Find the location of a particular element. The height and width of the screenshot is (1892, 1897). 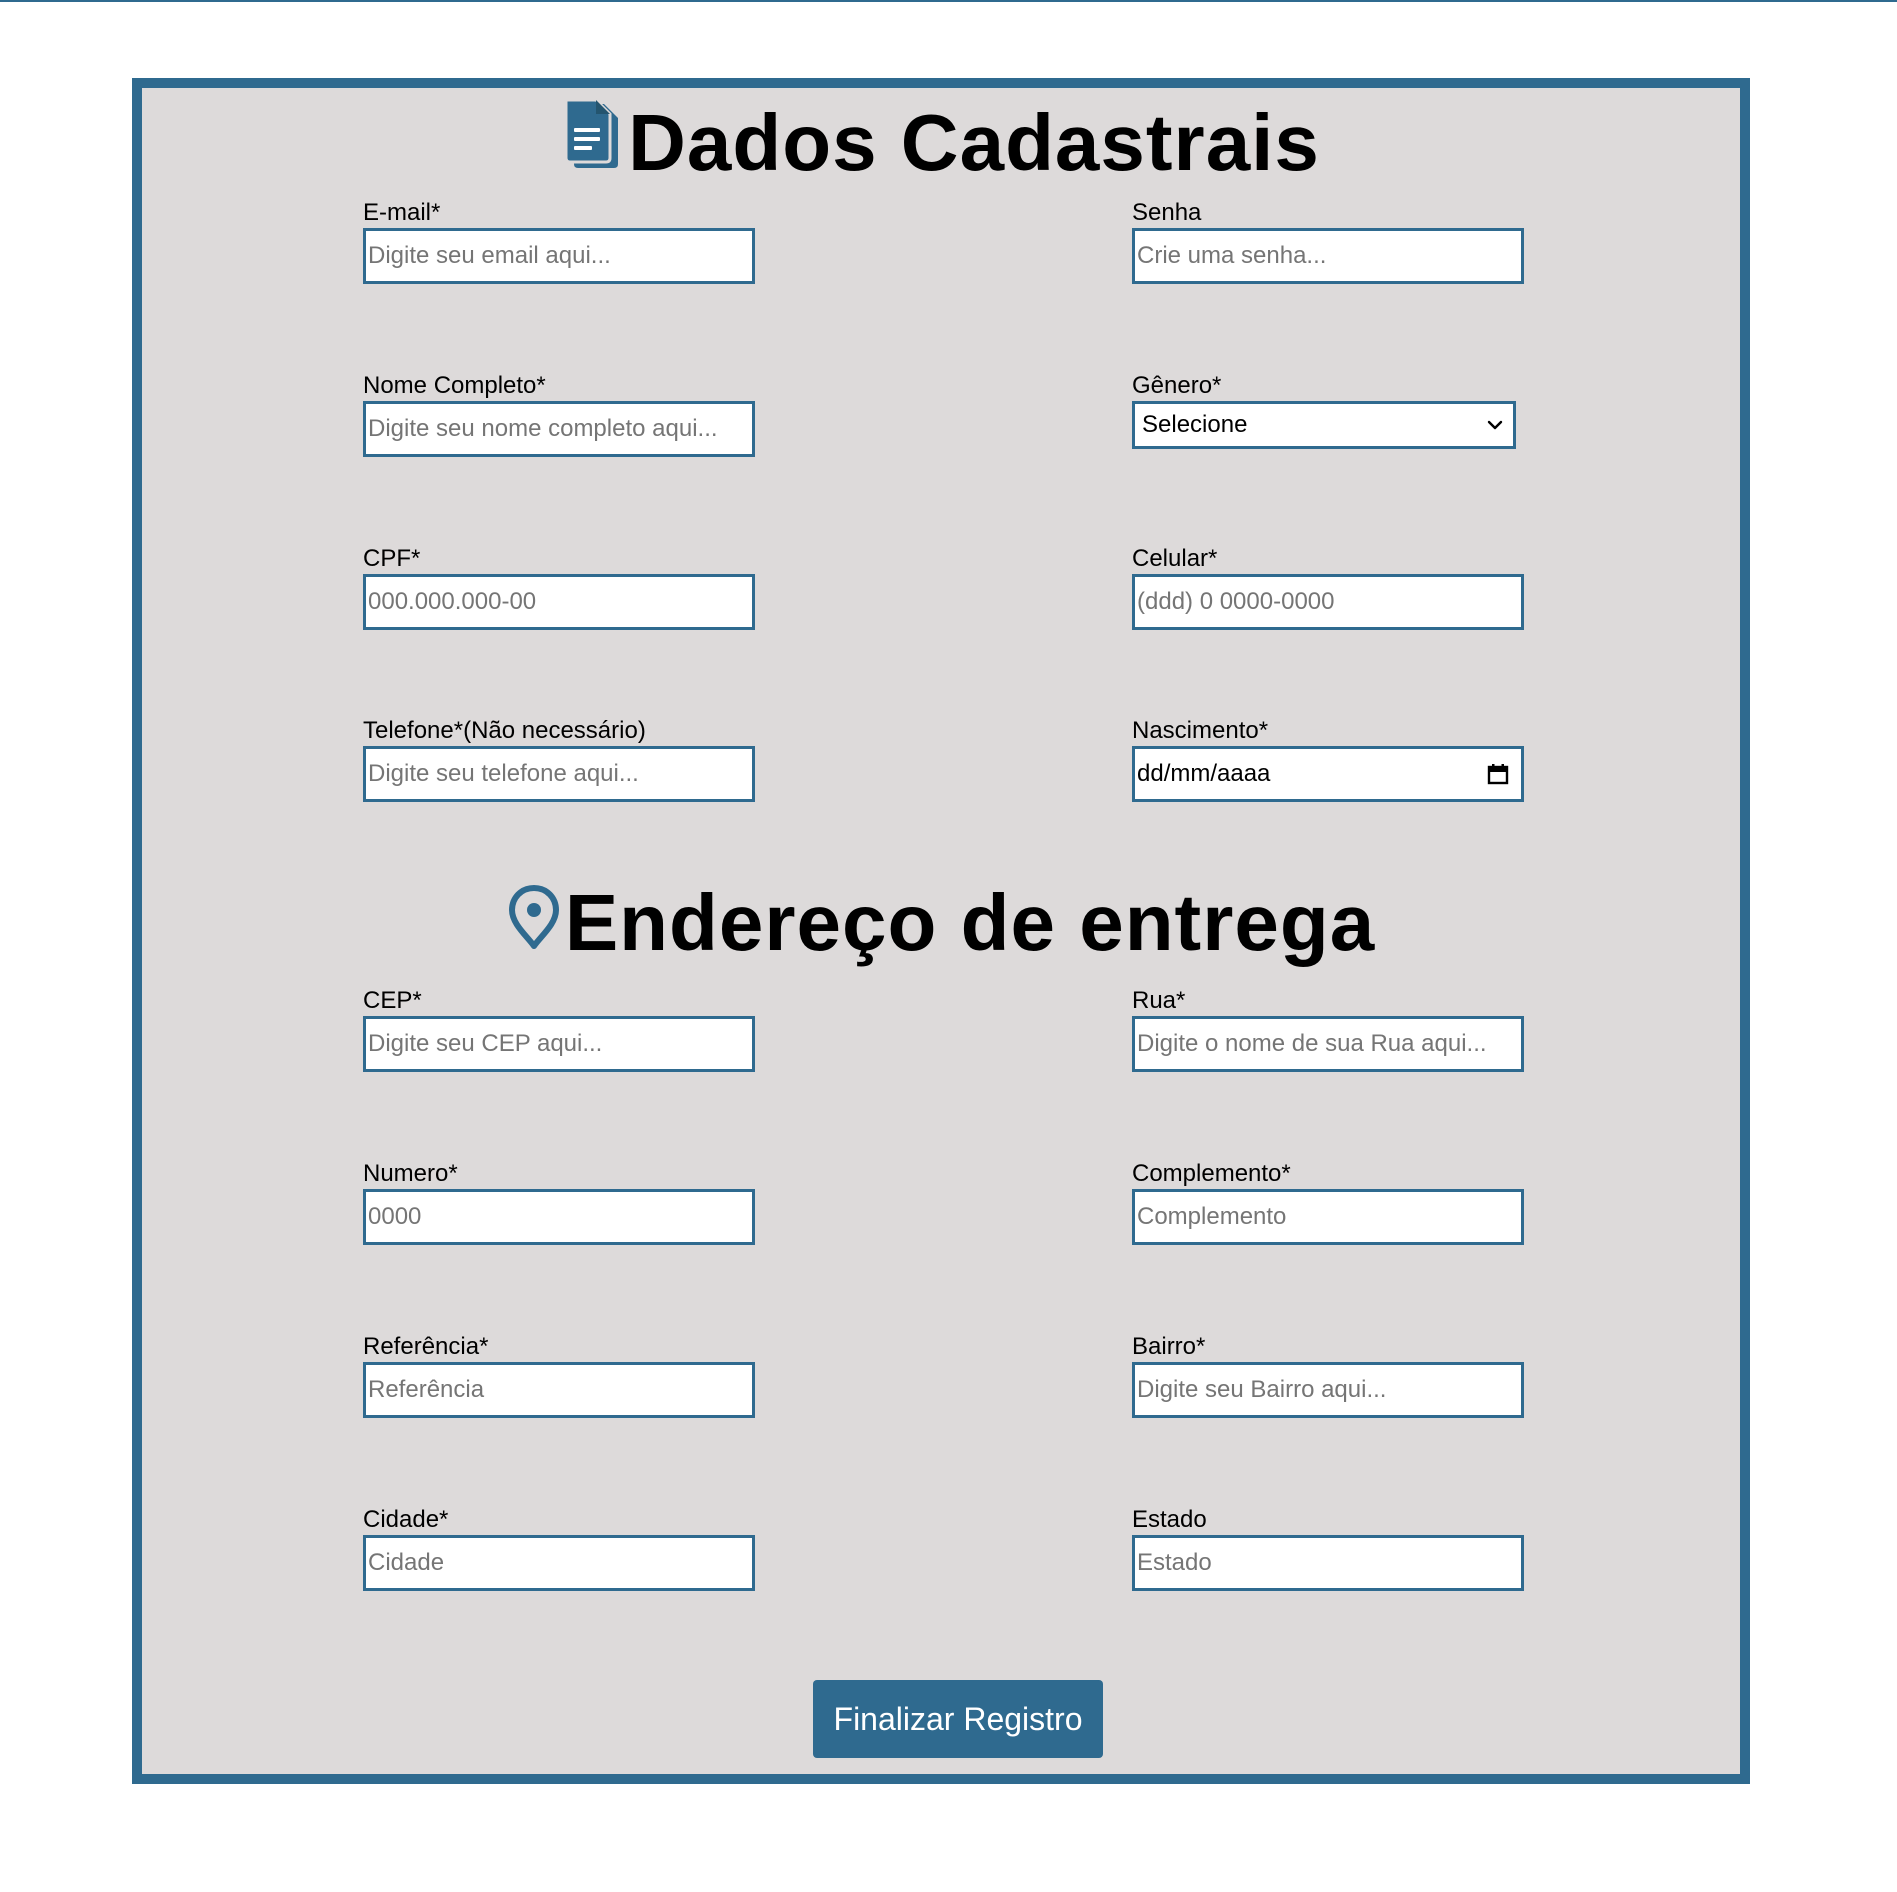

telefone-label: Telefone*(Não necessário) is located at coordinates (504, 730).